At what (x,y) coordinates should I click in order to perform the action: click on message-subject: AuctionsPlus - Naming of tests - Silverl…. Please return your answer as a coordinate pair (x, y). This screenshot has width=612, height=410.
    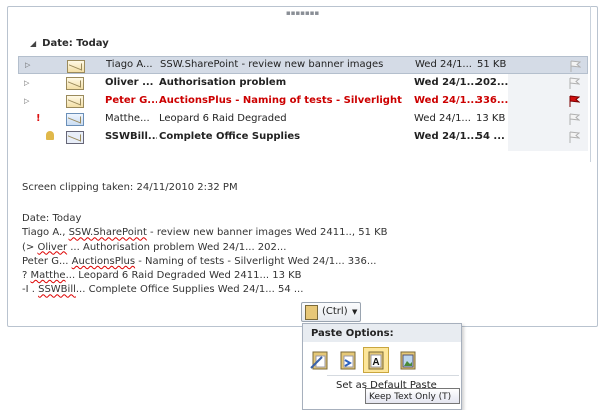
    Looking at the image, I should click on (280, 100).